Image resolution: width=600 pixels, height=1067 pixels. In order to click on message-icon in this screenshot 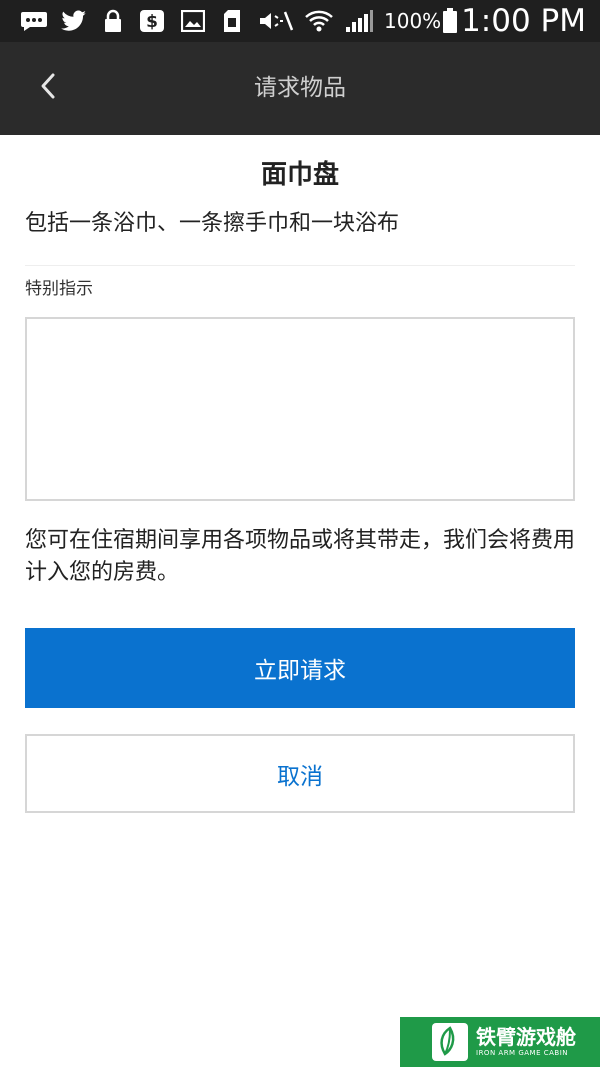, I will do `click(34, 21)`.